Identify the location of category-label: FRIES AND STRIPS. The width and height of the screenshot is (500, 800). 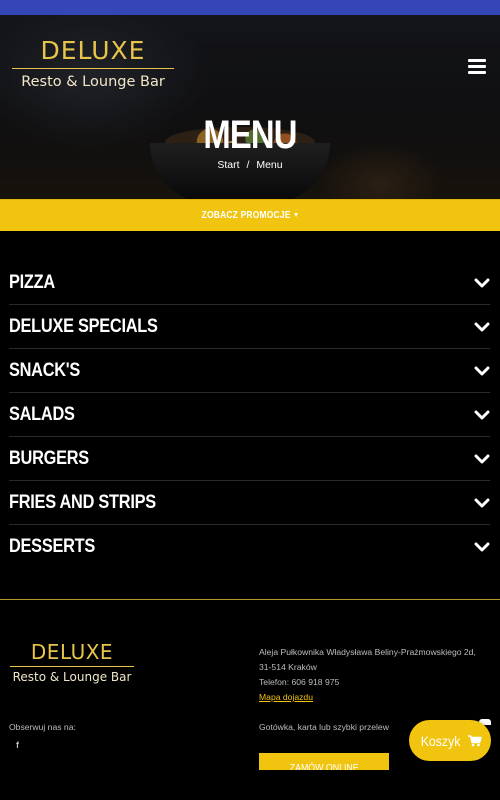
(82, 502).